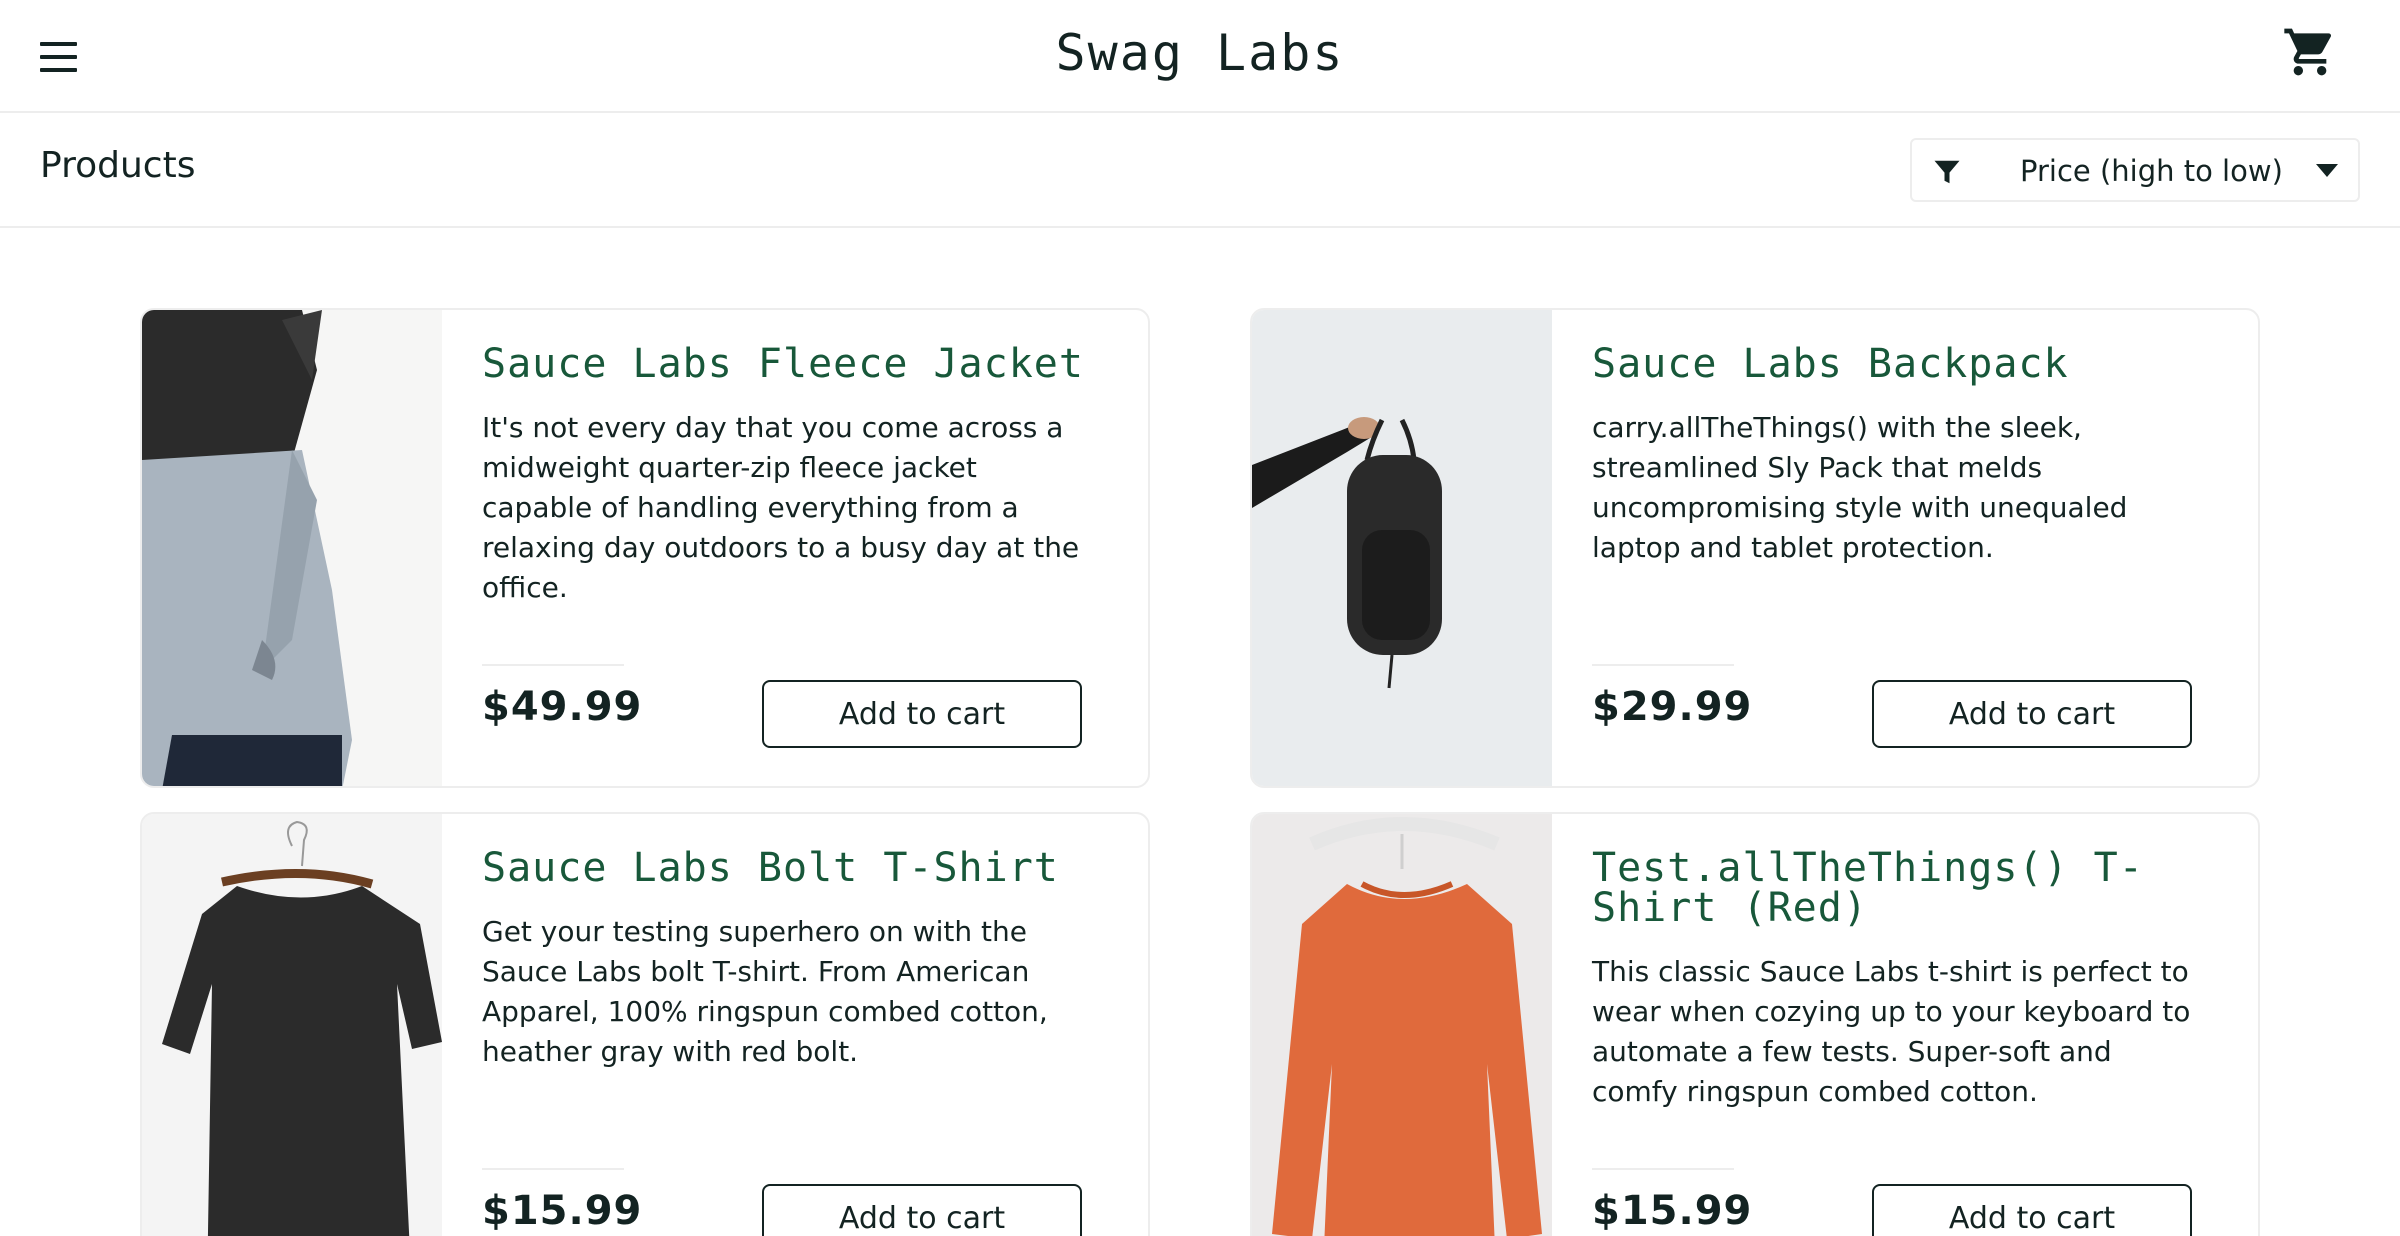 This screenshot has width=2400, height=1236. Describe the element at coordinates (1200, 170) in the screenshot. I see `secondary-header: Products Price (high to low)` at that location.